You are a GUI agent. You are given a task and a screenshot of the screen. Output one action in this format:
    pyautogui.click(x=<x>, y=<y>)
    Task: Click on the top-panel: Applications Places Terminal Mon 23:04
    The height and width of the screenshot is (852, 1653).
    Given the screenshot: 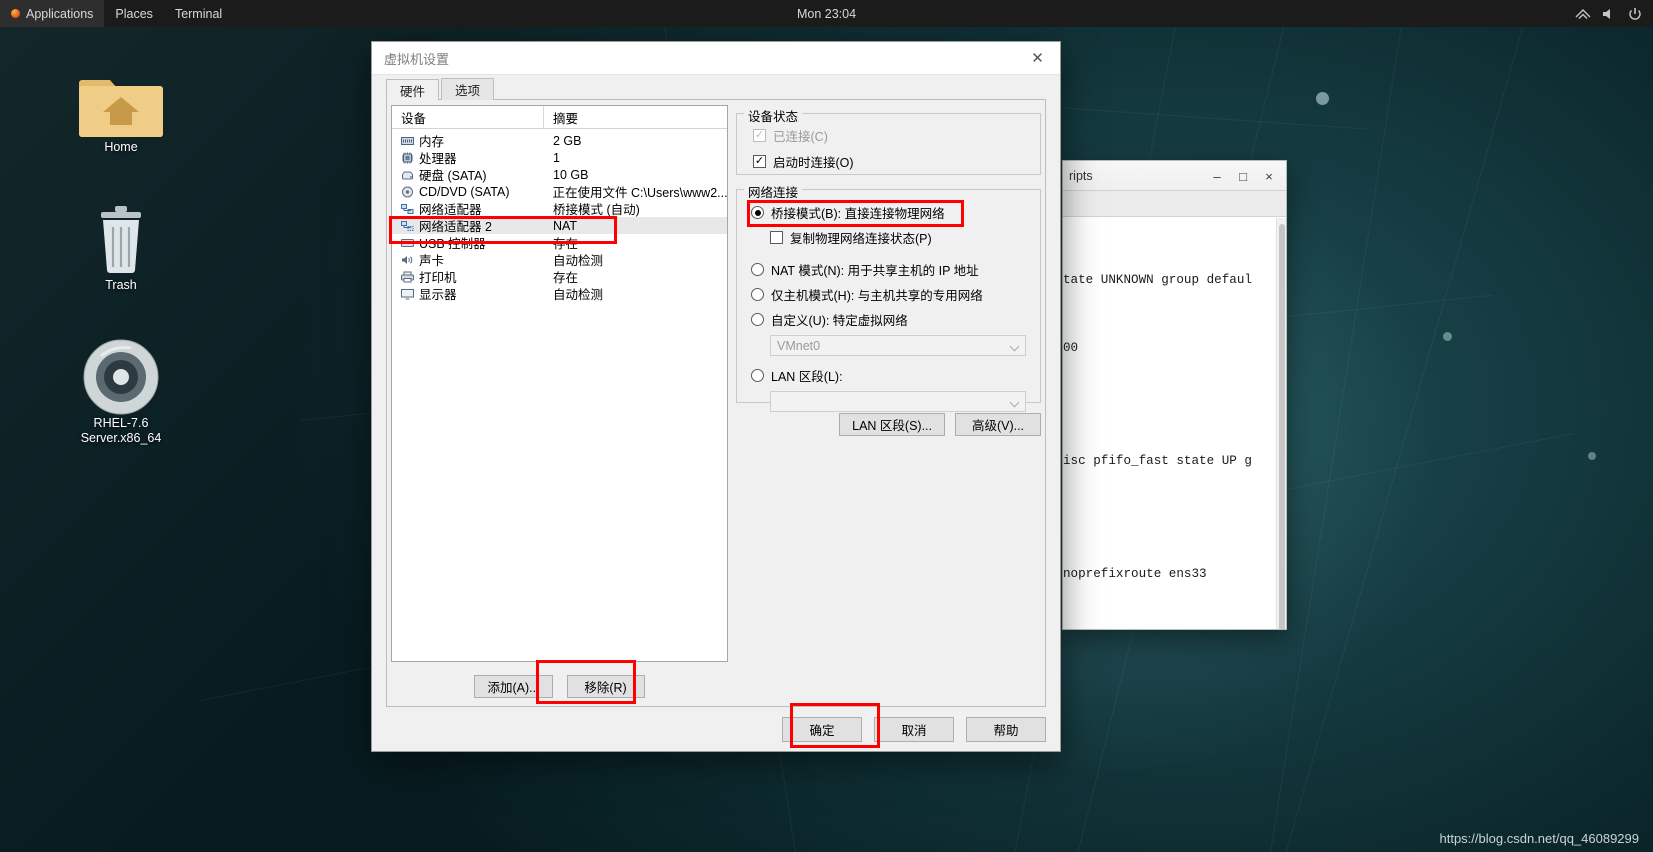 What is the action you would take?
    pyautogui.click(x=826, y=13)
    